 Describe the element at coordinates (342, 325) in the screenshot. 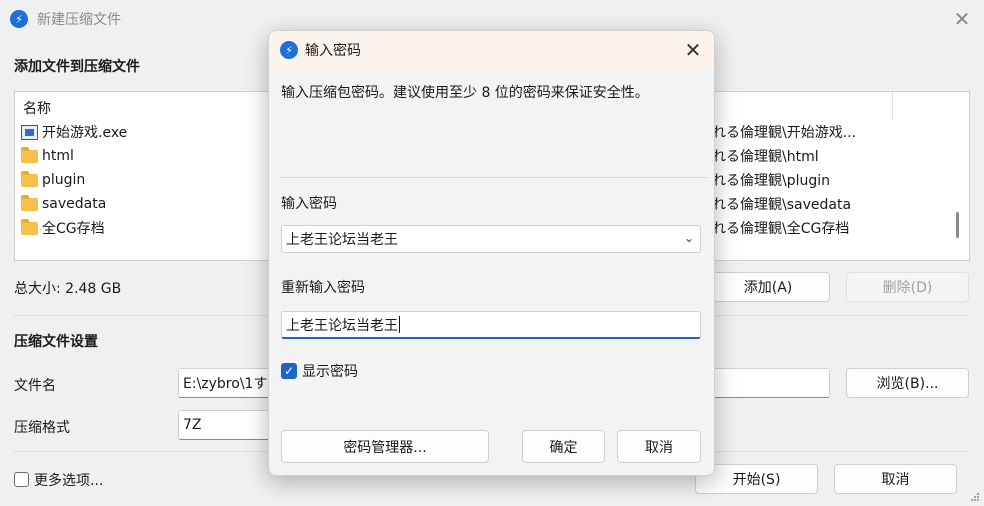

I see `reenter-password-value: 上老王论坛当老王` at that location.